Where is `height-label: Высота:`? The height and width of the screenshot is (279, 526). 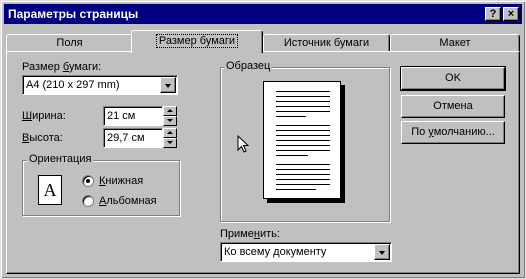 height-label: Высота: is located at coordinates (42, 138).